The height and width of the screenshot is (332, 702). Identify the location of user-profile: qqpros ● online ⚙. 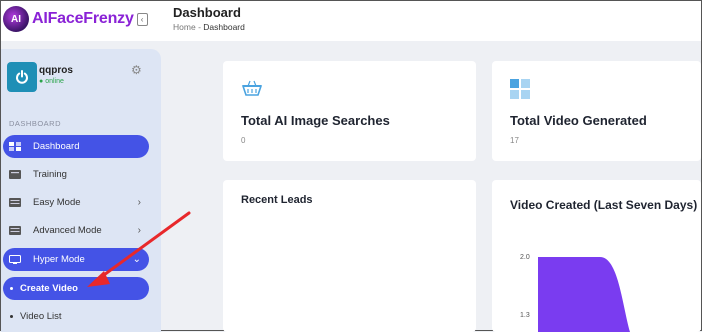
(77, 77).